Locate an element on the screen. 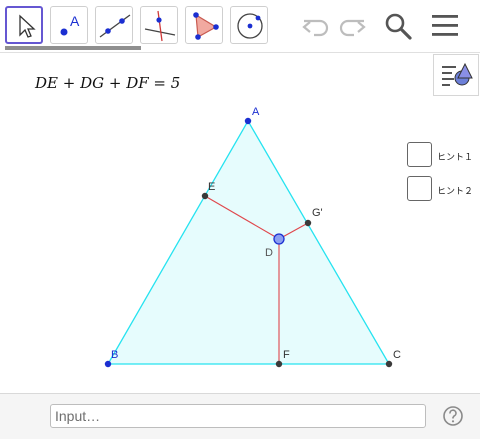 This screenshot has width=480, height=439. perpendicular-tool-button is located at coordinates (159, 25).